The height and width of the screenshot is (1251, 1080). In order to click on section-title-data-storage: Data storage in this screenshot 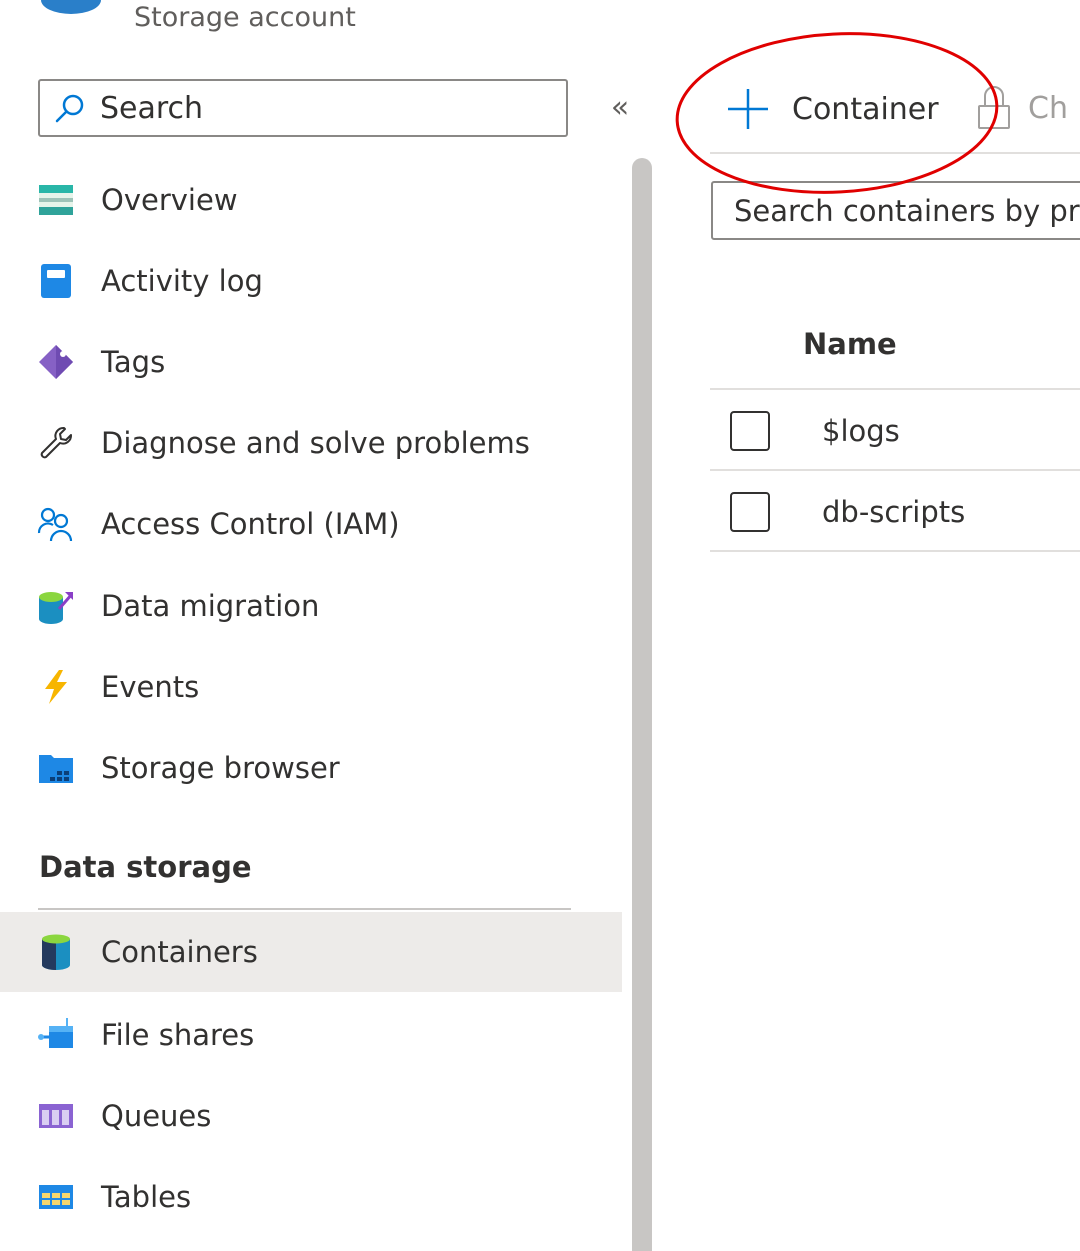, I will do `click(145, 867)`.